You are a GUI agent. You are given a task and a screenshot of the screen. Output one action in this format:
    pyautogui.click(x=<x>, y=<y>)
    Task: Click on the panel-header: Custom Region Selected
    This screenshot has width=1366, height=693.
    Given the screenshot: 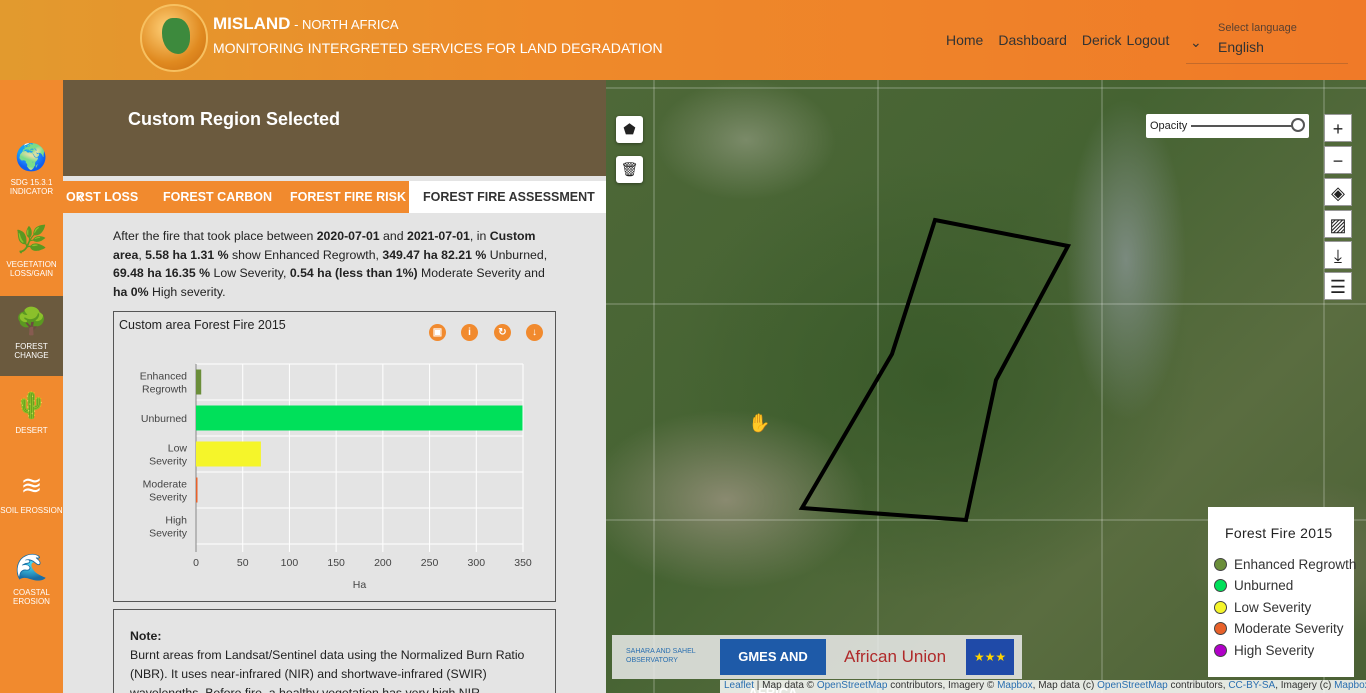 What is the action you would take?
    pyautogui.click(x=334, y=128)
    